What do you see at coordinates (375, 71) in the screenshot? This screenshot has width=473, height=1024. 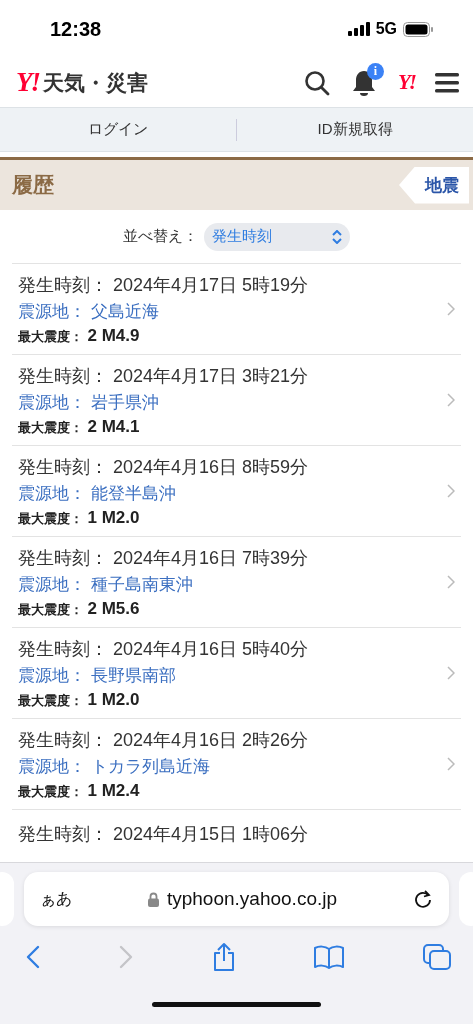 I see `notification-badge: i` at bounding box center [375, 71].